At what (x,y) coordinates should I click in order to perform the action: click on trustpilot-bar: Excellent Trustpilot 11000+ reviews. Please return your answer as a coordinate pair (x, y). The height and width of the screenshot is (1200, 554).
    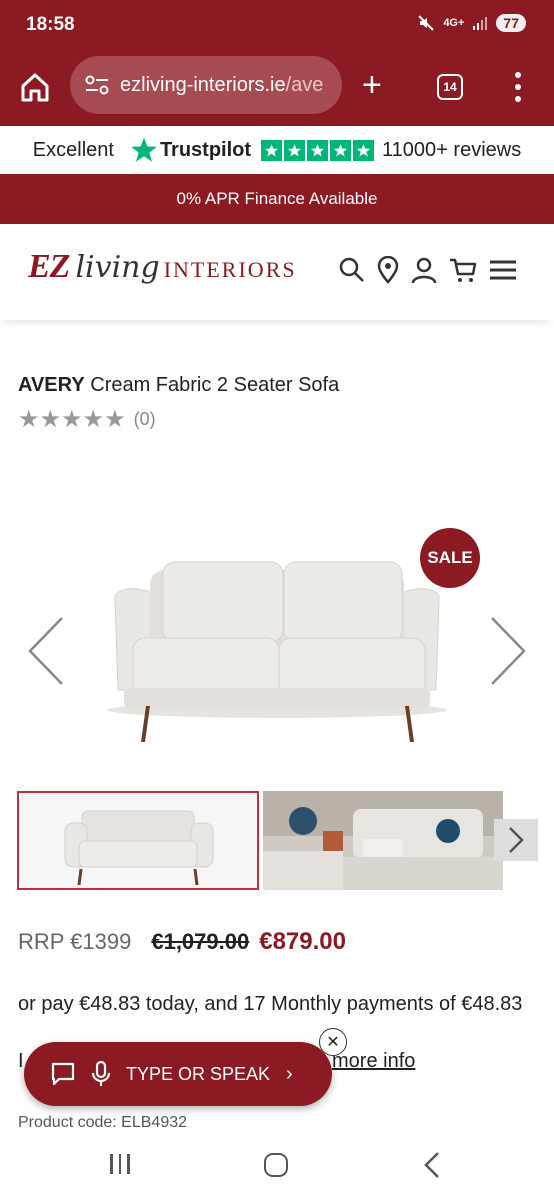
    Looking at the image, I should click on (277, 150).